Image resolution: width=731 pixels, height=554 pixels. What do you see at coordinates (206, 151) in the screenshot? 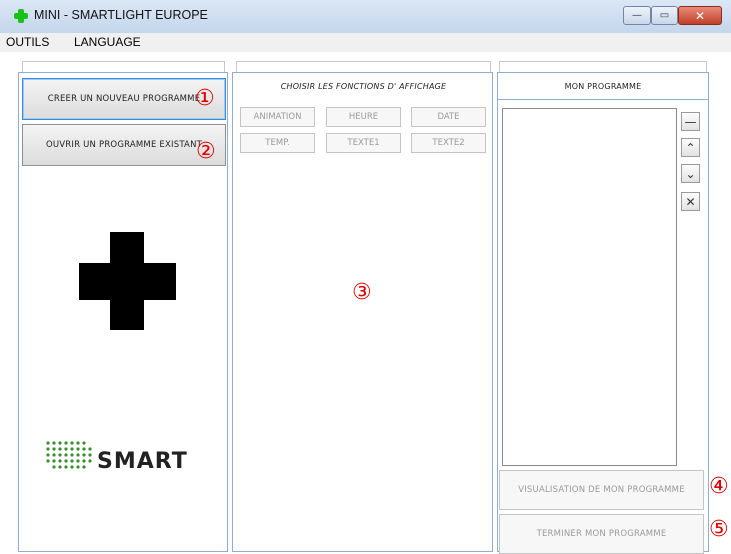
I see `annotation-2: ②` at bounding box center [206, 151].